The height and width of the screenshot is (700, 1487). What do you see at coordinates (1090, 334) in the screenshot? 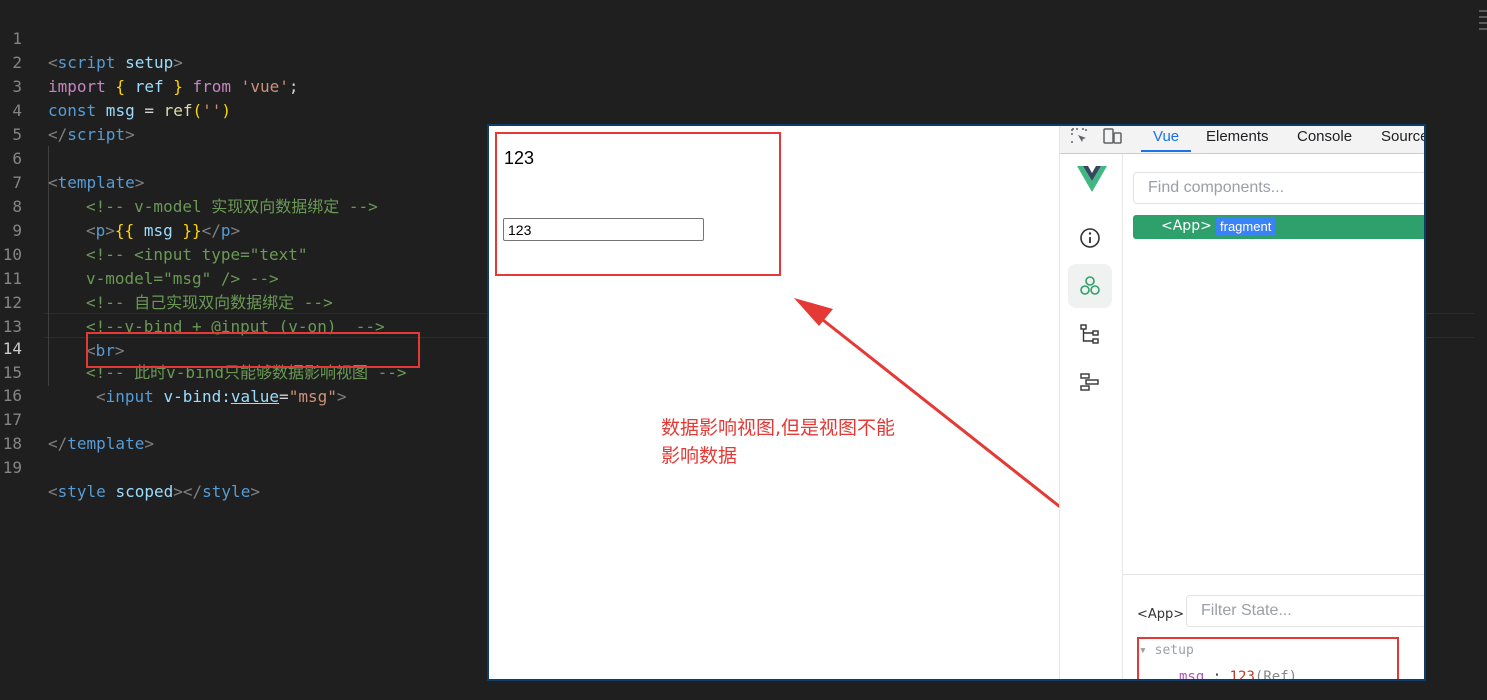
I see `component-tree-icon` at bounding box center [1090, 334].